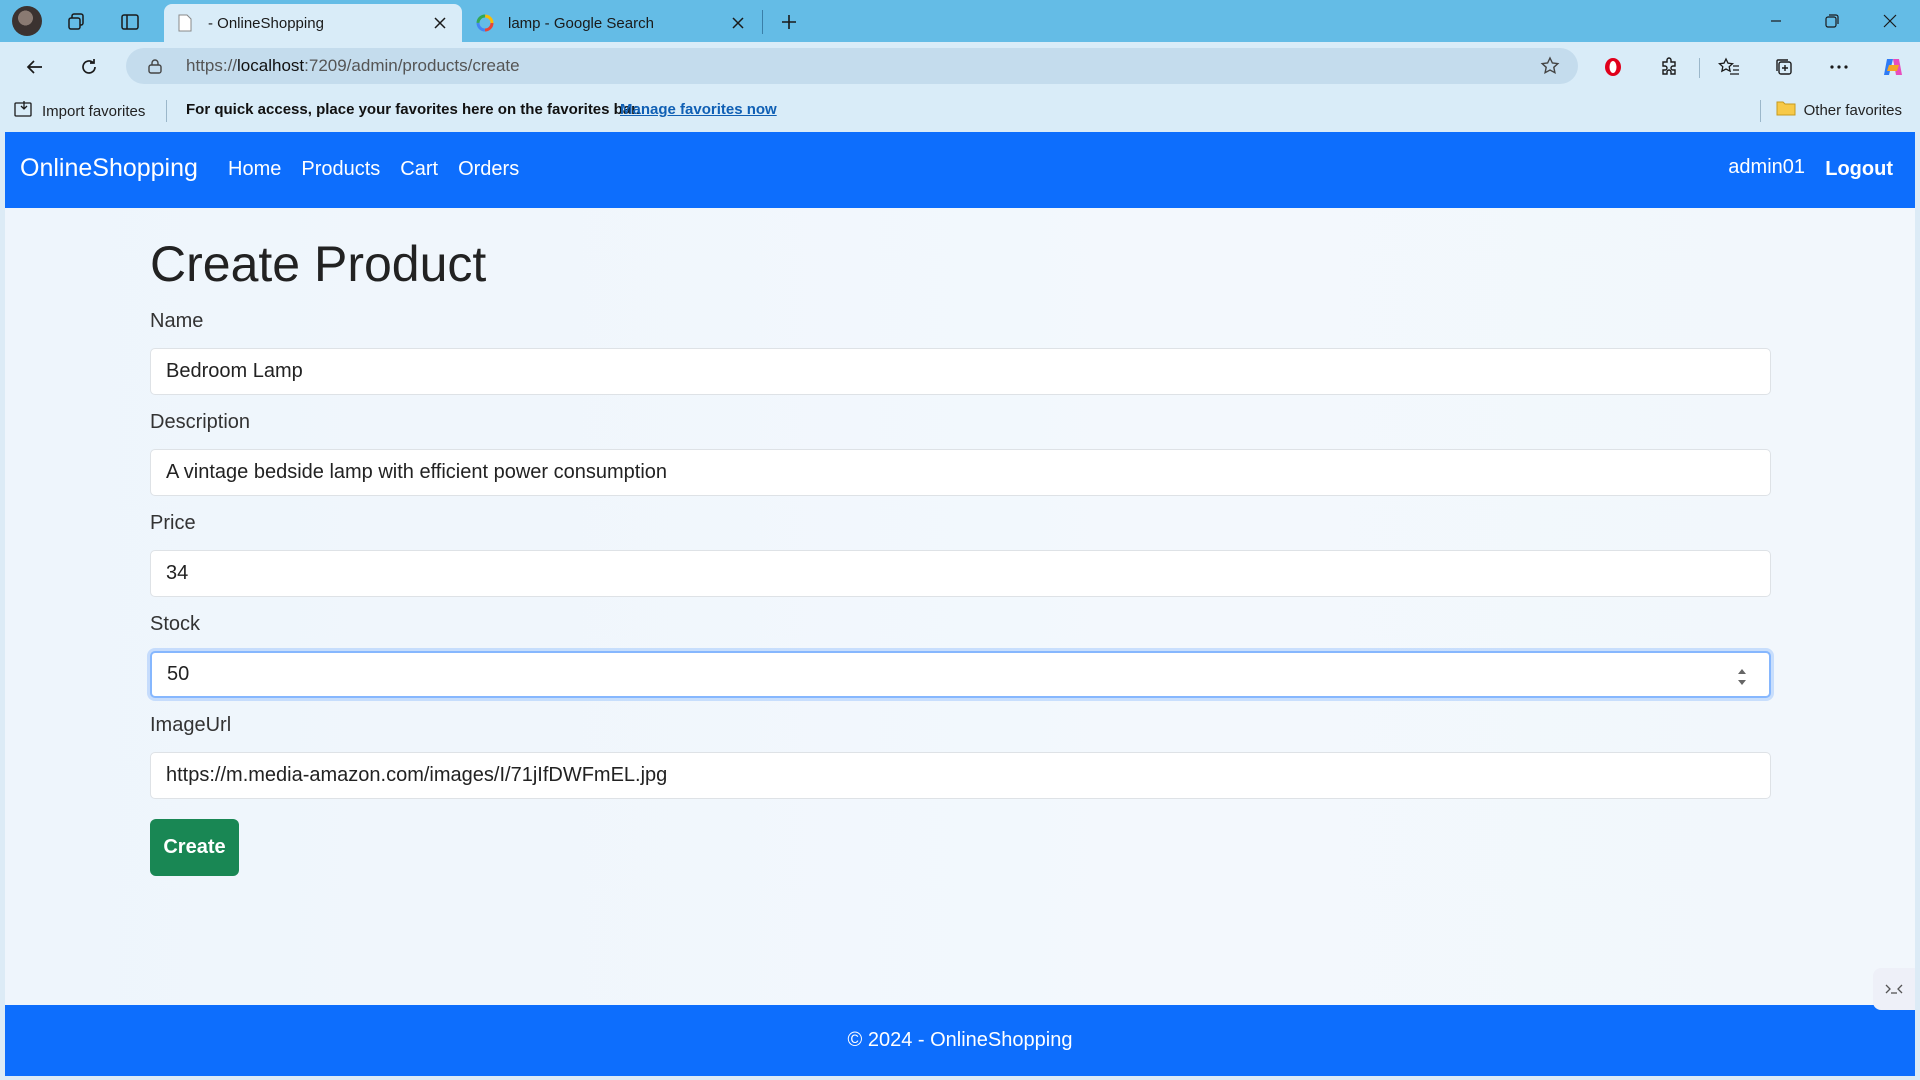  What do you see at coordinates (581, 23) in the screenshot?
I see `tab-title: lamp - Google Search` at bounding box center [581, 23].